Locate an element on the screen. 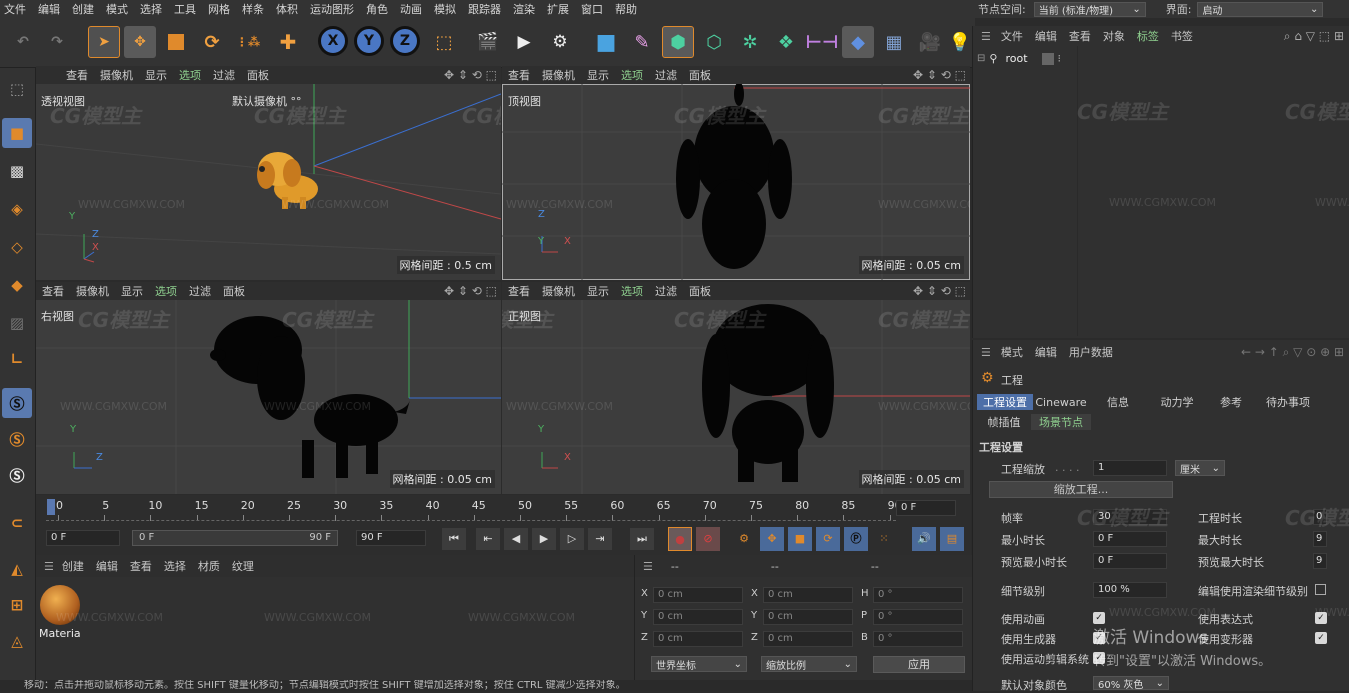  tab-todo: 待办事项 is located at coordinates (1288, 402).